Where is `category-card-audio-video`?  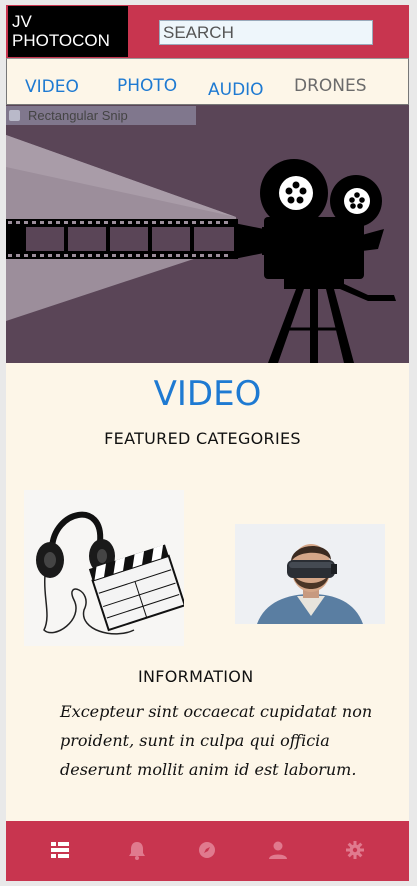 category-card-audio-video is located at coordinates (105, 568).